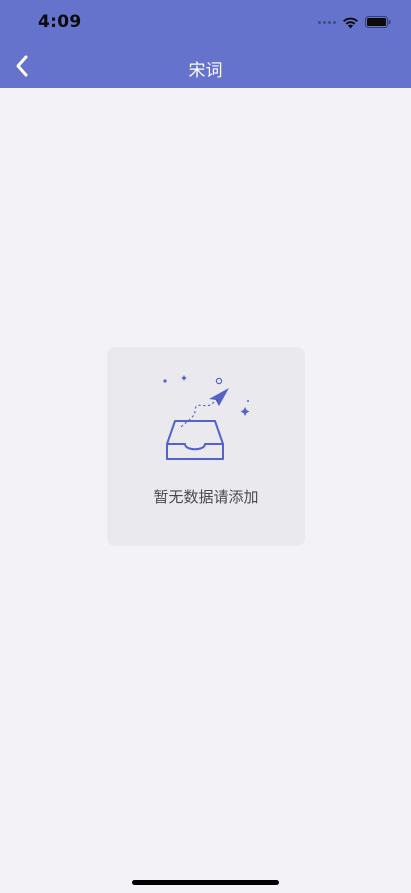  Describe the element at coordinates (205, 71) in the screenshot. I see `page-title: 宋词` at that location.